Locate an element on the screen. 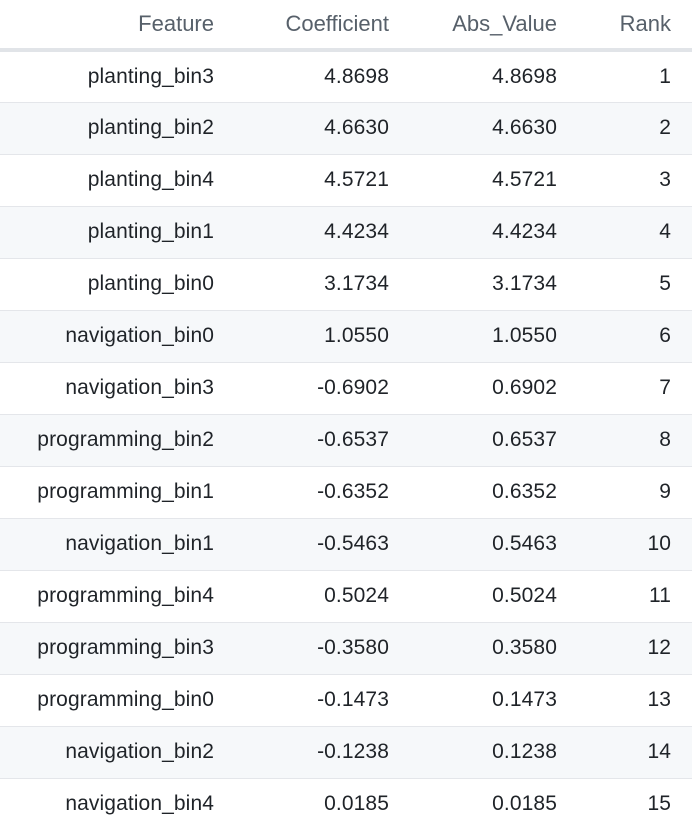 This screenshot has height=832, width=692. cell-abs-value: 0.6352 is located at coordinates (495, 491).